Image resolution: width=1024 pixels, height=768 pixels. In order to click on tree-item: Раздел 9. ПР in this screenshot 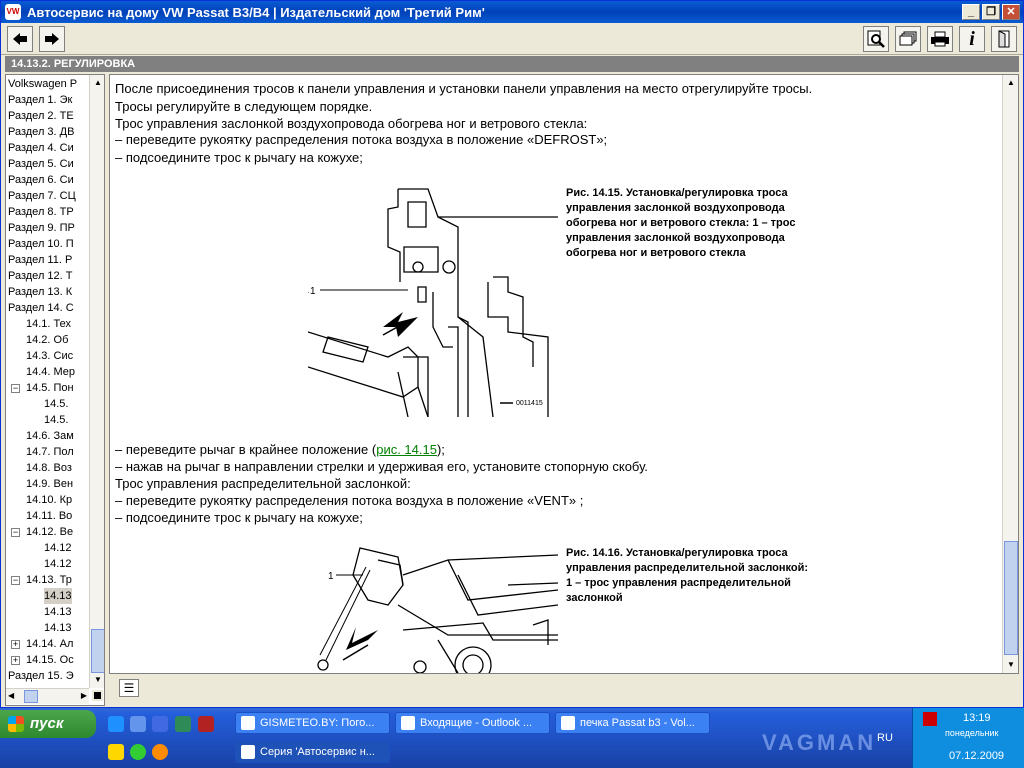, I will do `click(41, 228)`.